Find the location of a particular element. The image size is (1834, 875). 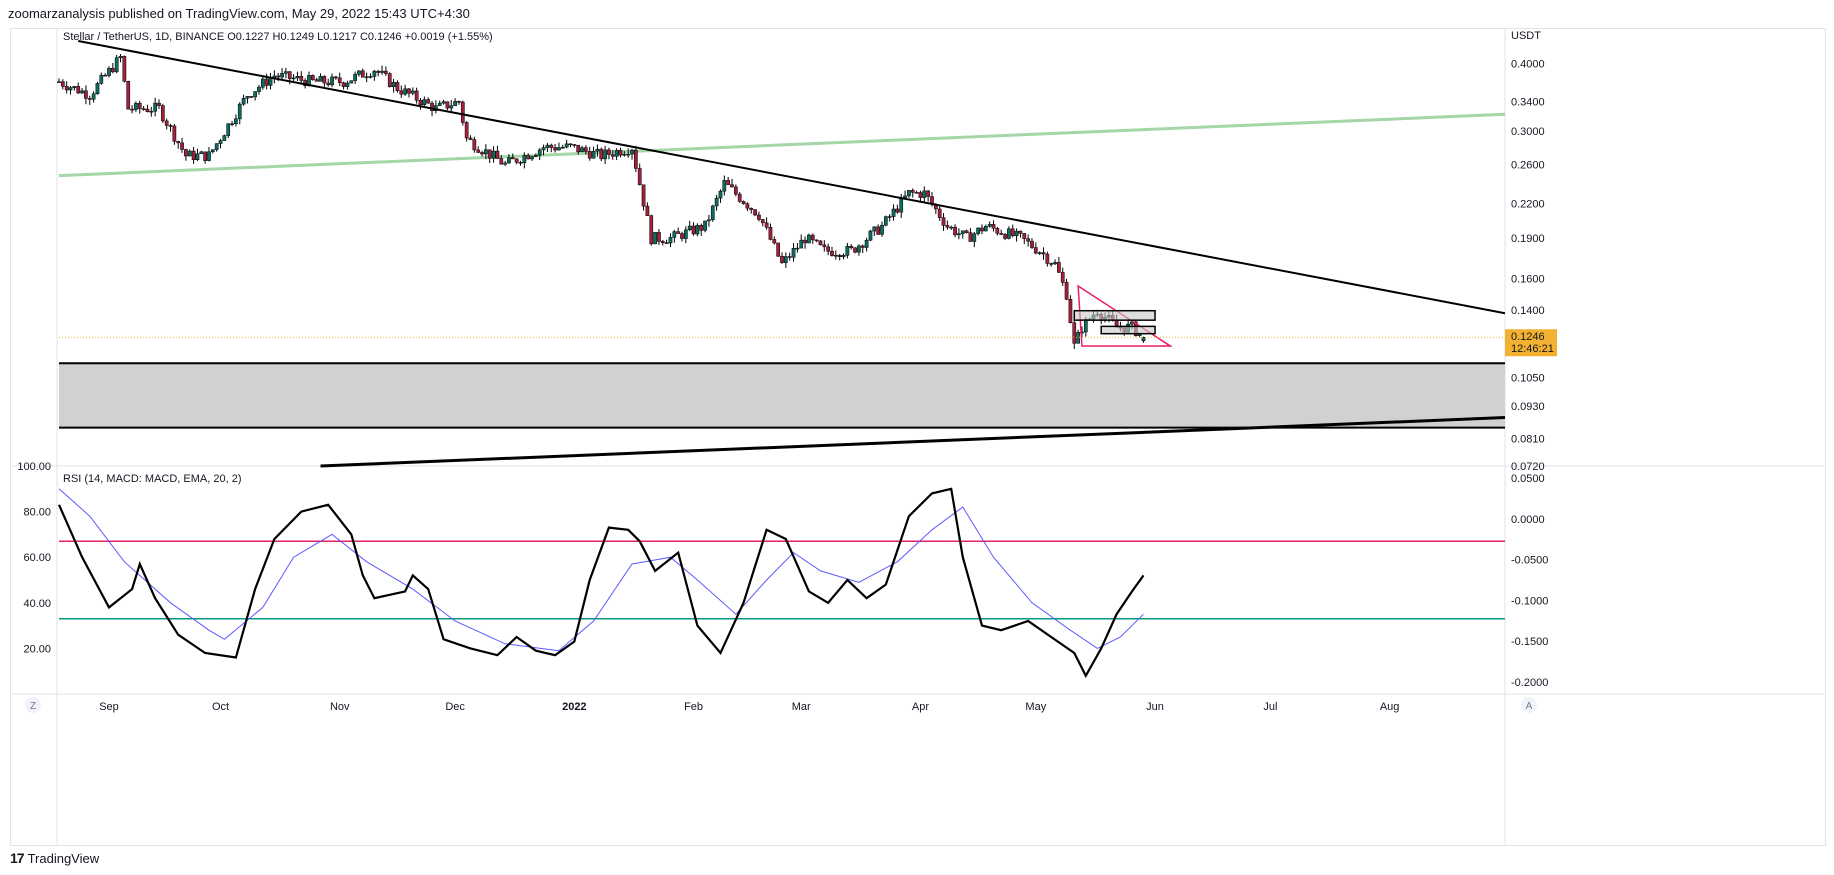

auto-scale-button: A is located at coordinates (1529, 705).